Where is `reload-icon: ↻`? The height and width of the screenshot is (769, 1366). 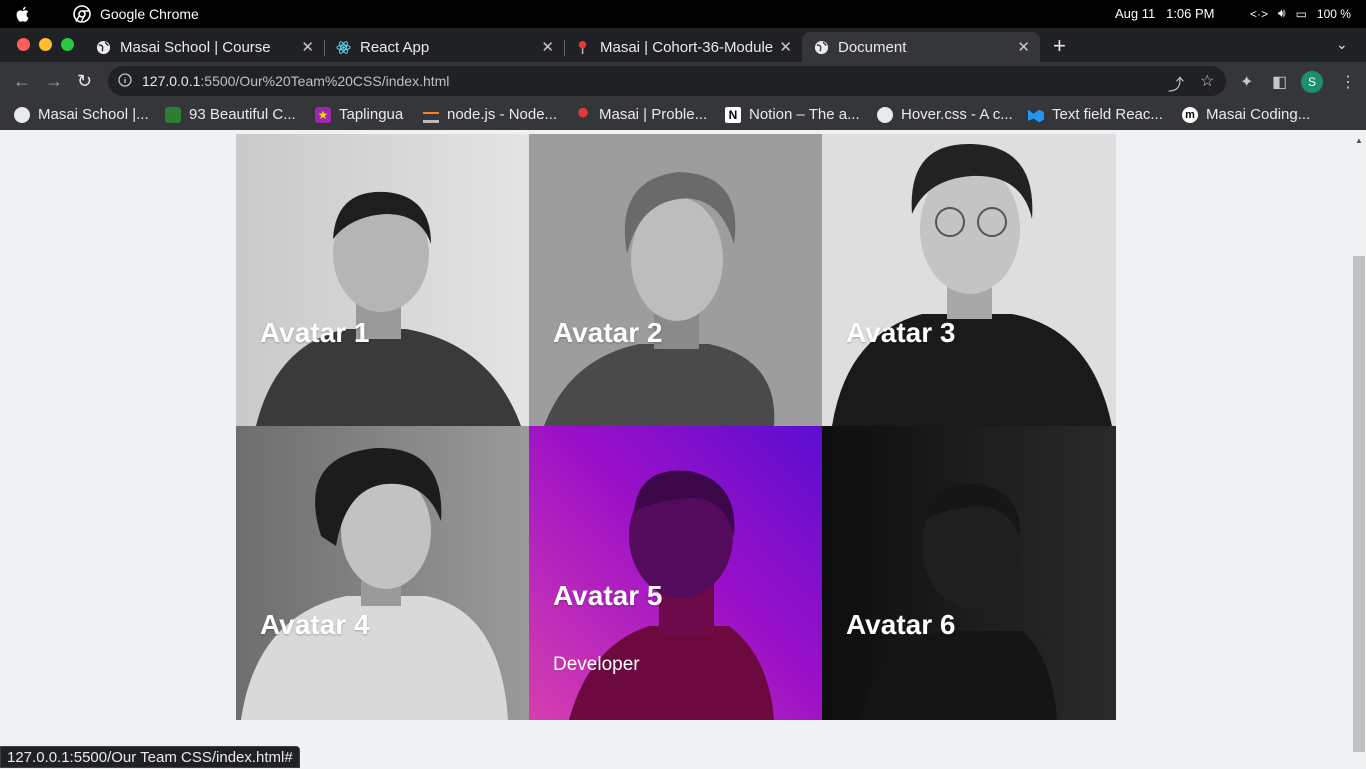 reload-icon: ↻ is located at coordinates (84, 81).